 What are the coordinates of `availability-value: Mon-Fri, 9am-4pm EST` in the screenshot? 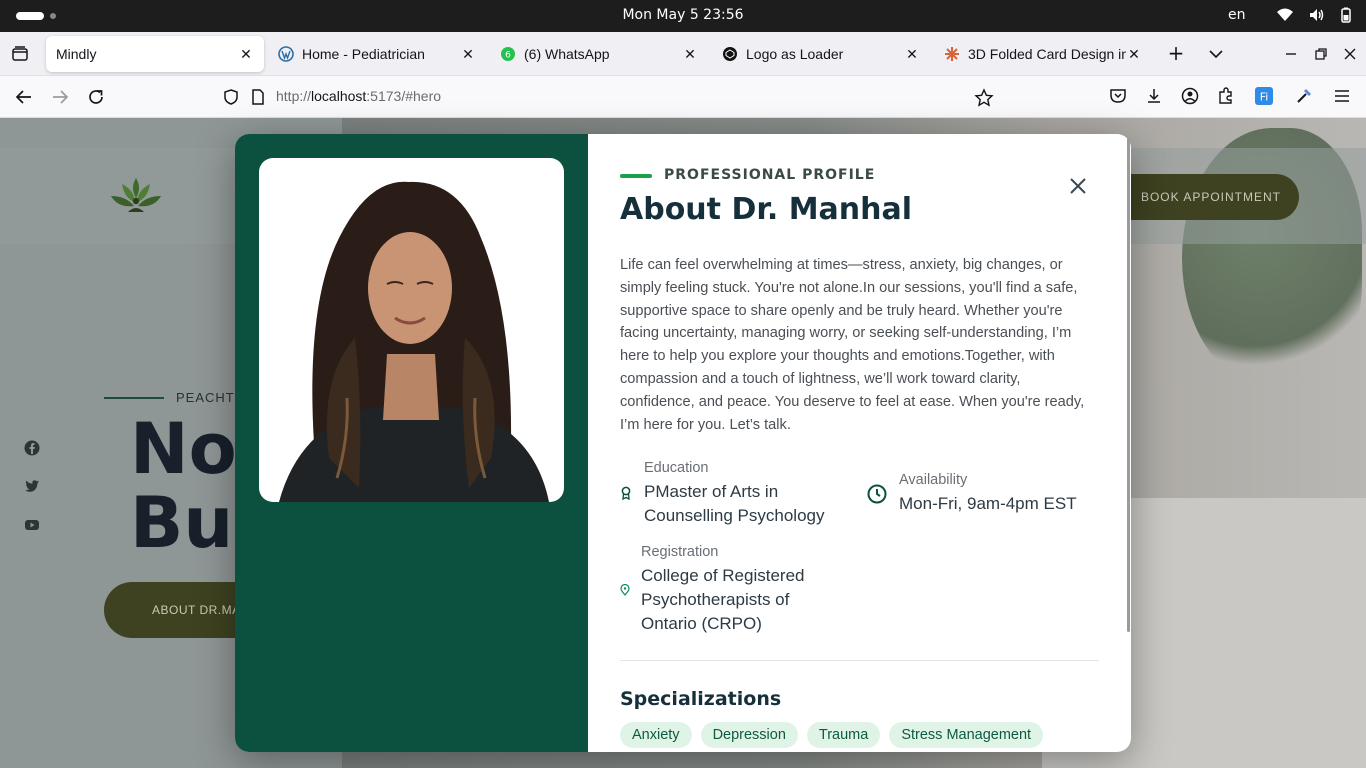 It's located at (988, 503).